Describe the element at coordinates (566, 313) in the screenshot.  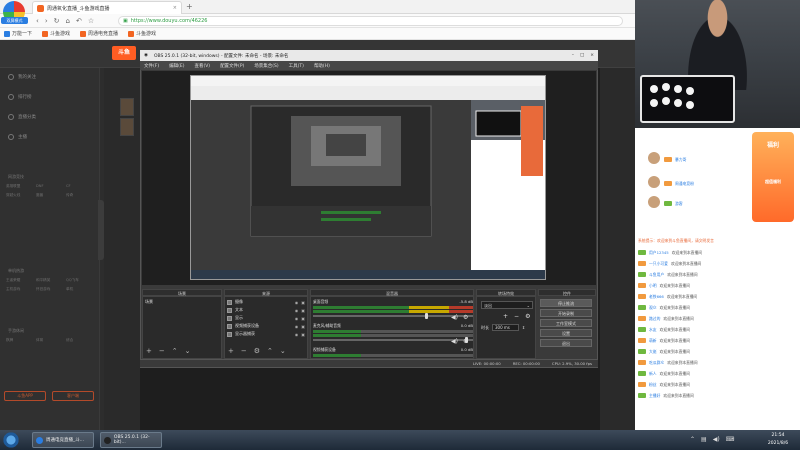
I see `start-recording-button: 开始录制` at that location.